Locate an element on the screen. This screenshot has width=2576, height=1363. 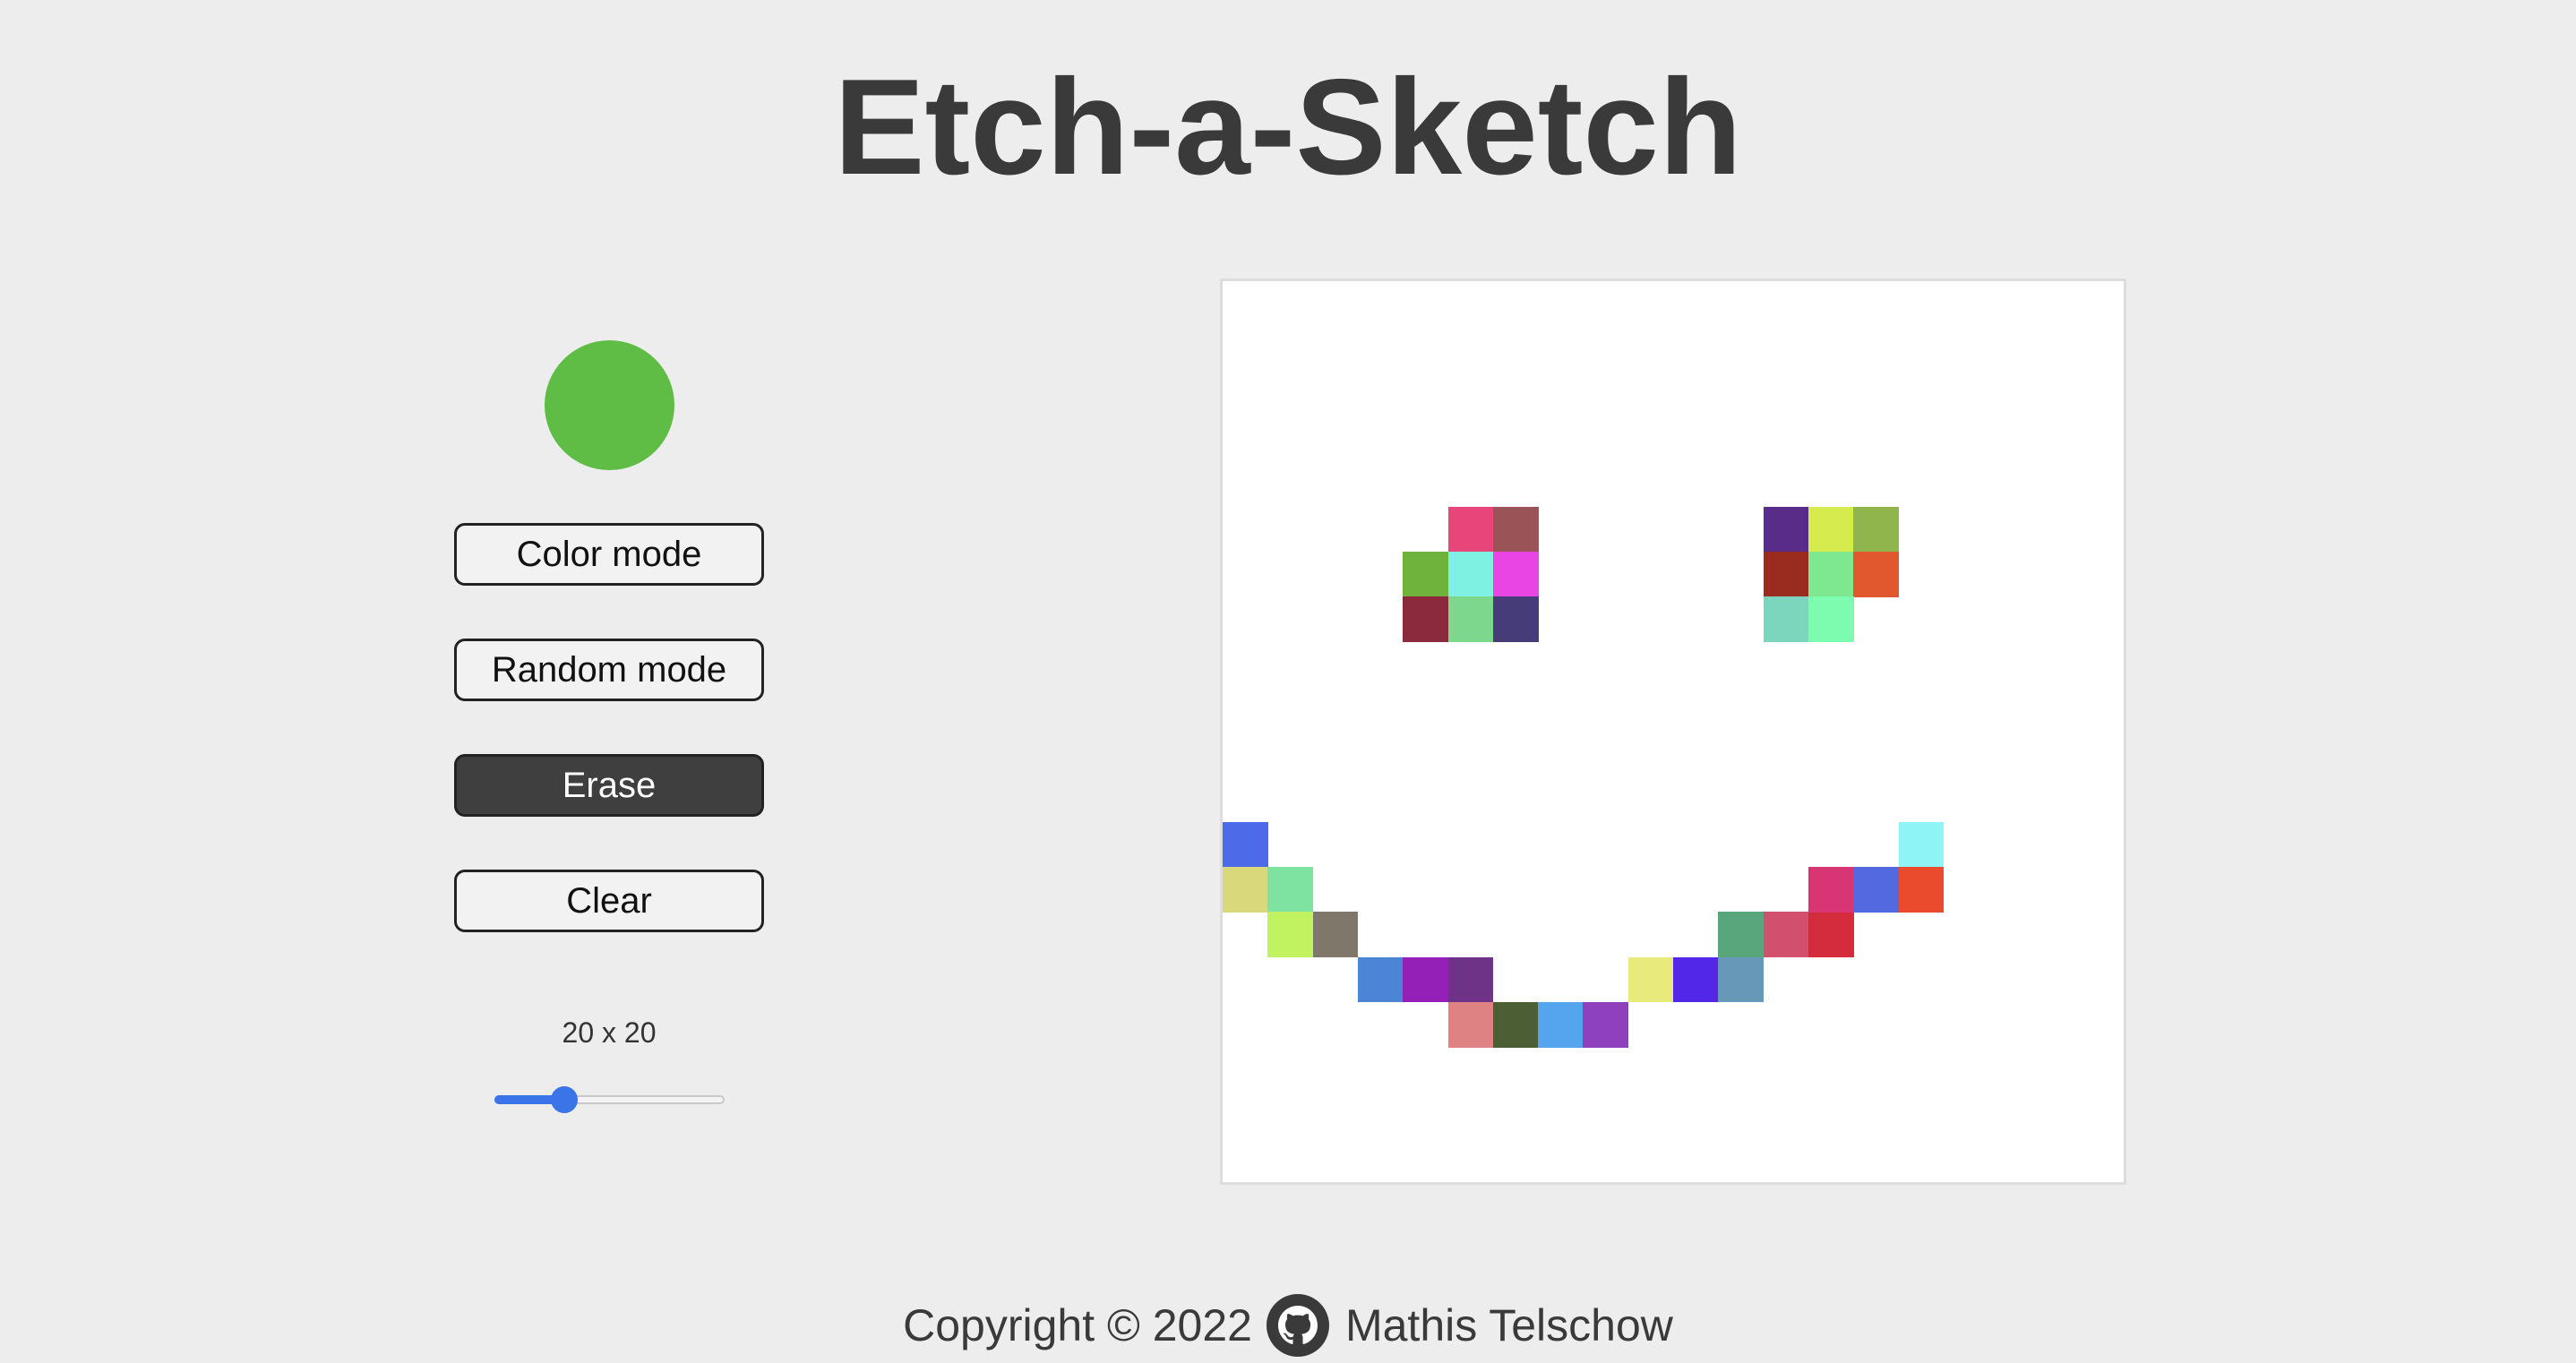
footer: Copyright © 2022 Mathis Telschow is located at coordinates (1288, 1323).